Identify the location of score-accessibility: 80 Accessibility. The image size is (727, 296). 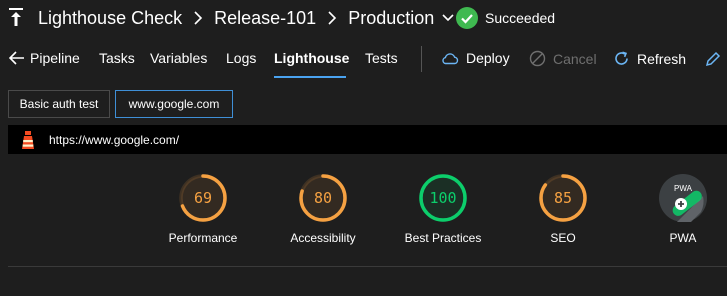
(323, 205).